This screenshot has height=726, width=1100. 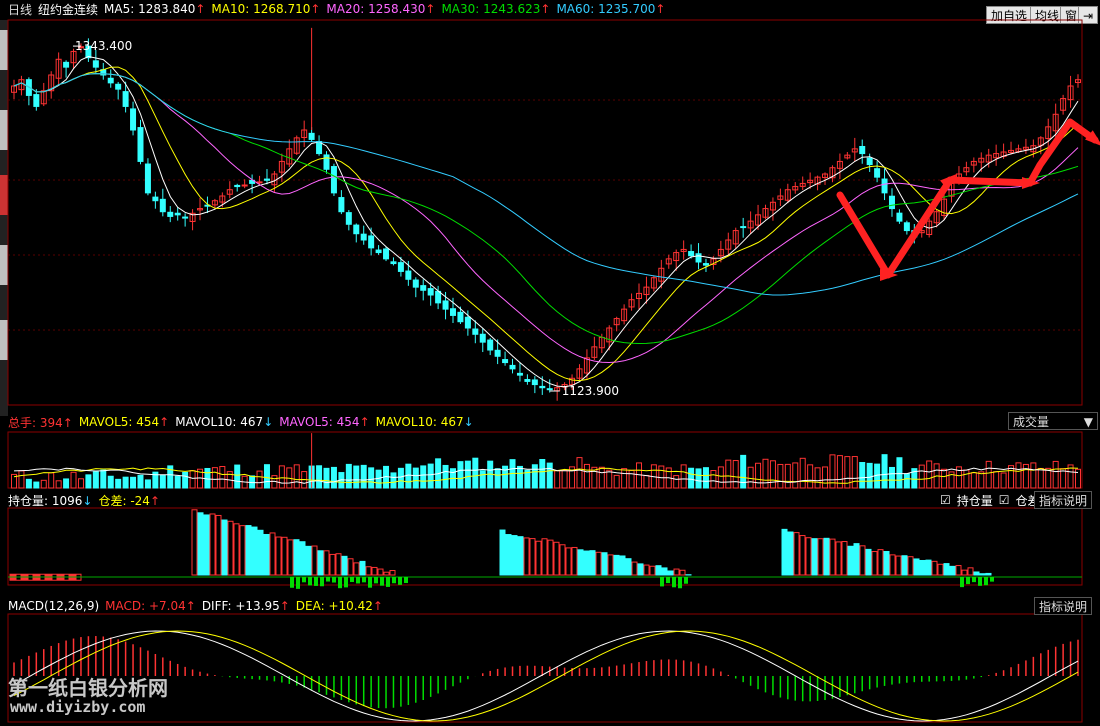 I want to click on high-price-label: 1343.400, so click(x=103, y=46).